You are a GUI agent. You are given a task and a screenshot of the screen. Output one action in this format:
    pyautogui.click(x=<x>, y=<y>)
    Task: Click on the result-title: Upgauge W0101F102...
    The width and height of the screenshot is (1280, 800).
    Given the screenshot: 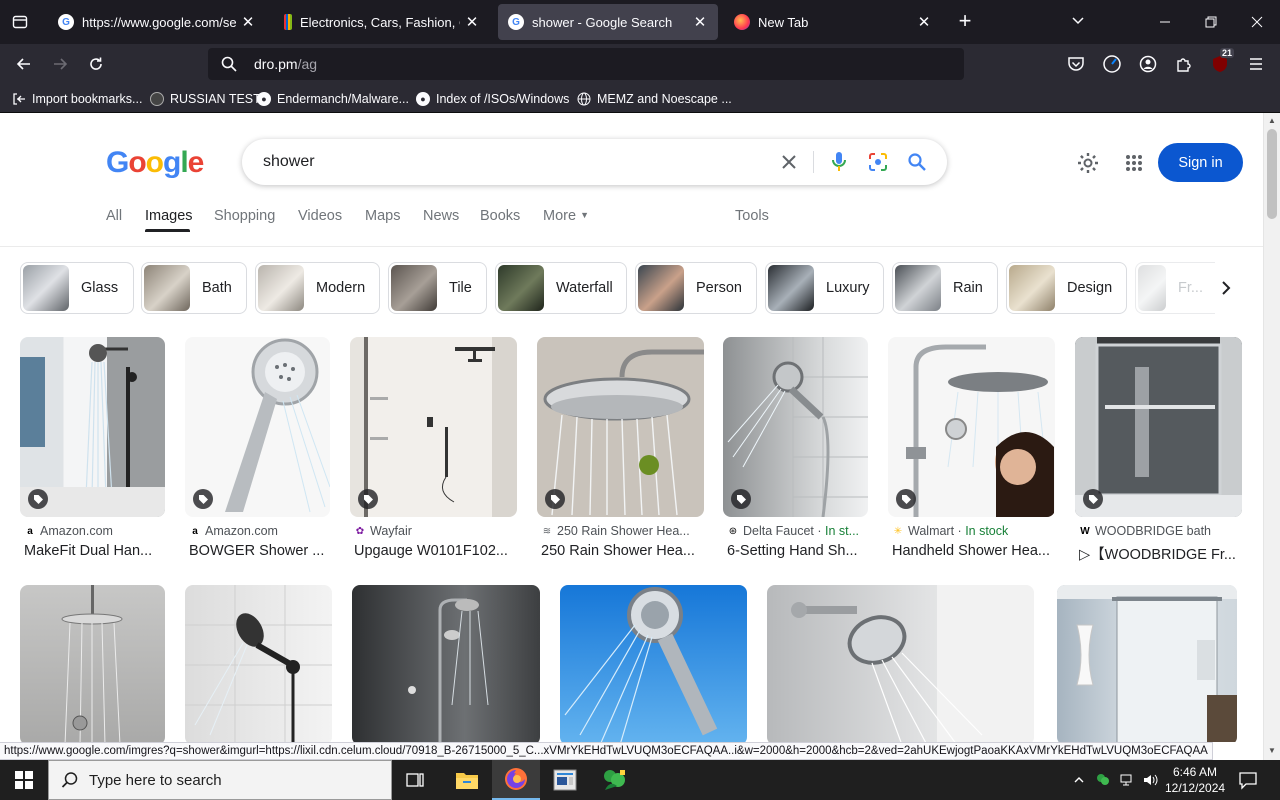 What is the action you would take?
    pyautogui.click(x=435, y=551)
    